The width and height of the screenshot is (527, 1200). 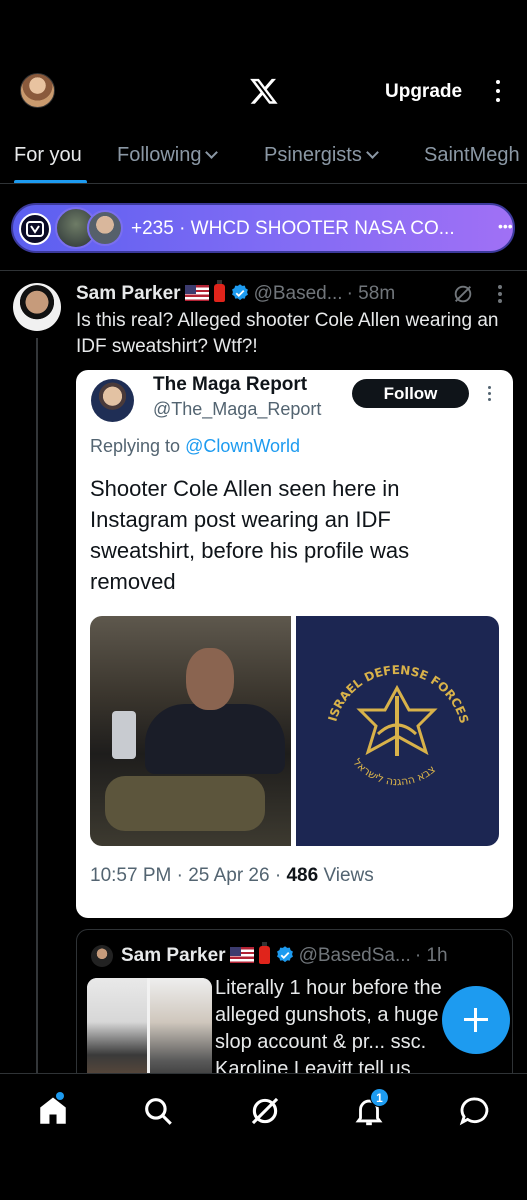 I want to click on post-more-icon, so click(x=500, y=295).